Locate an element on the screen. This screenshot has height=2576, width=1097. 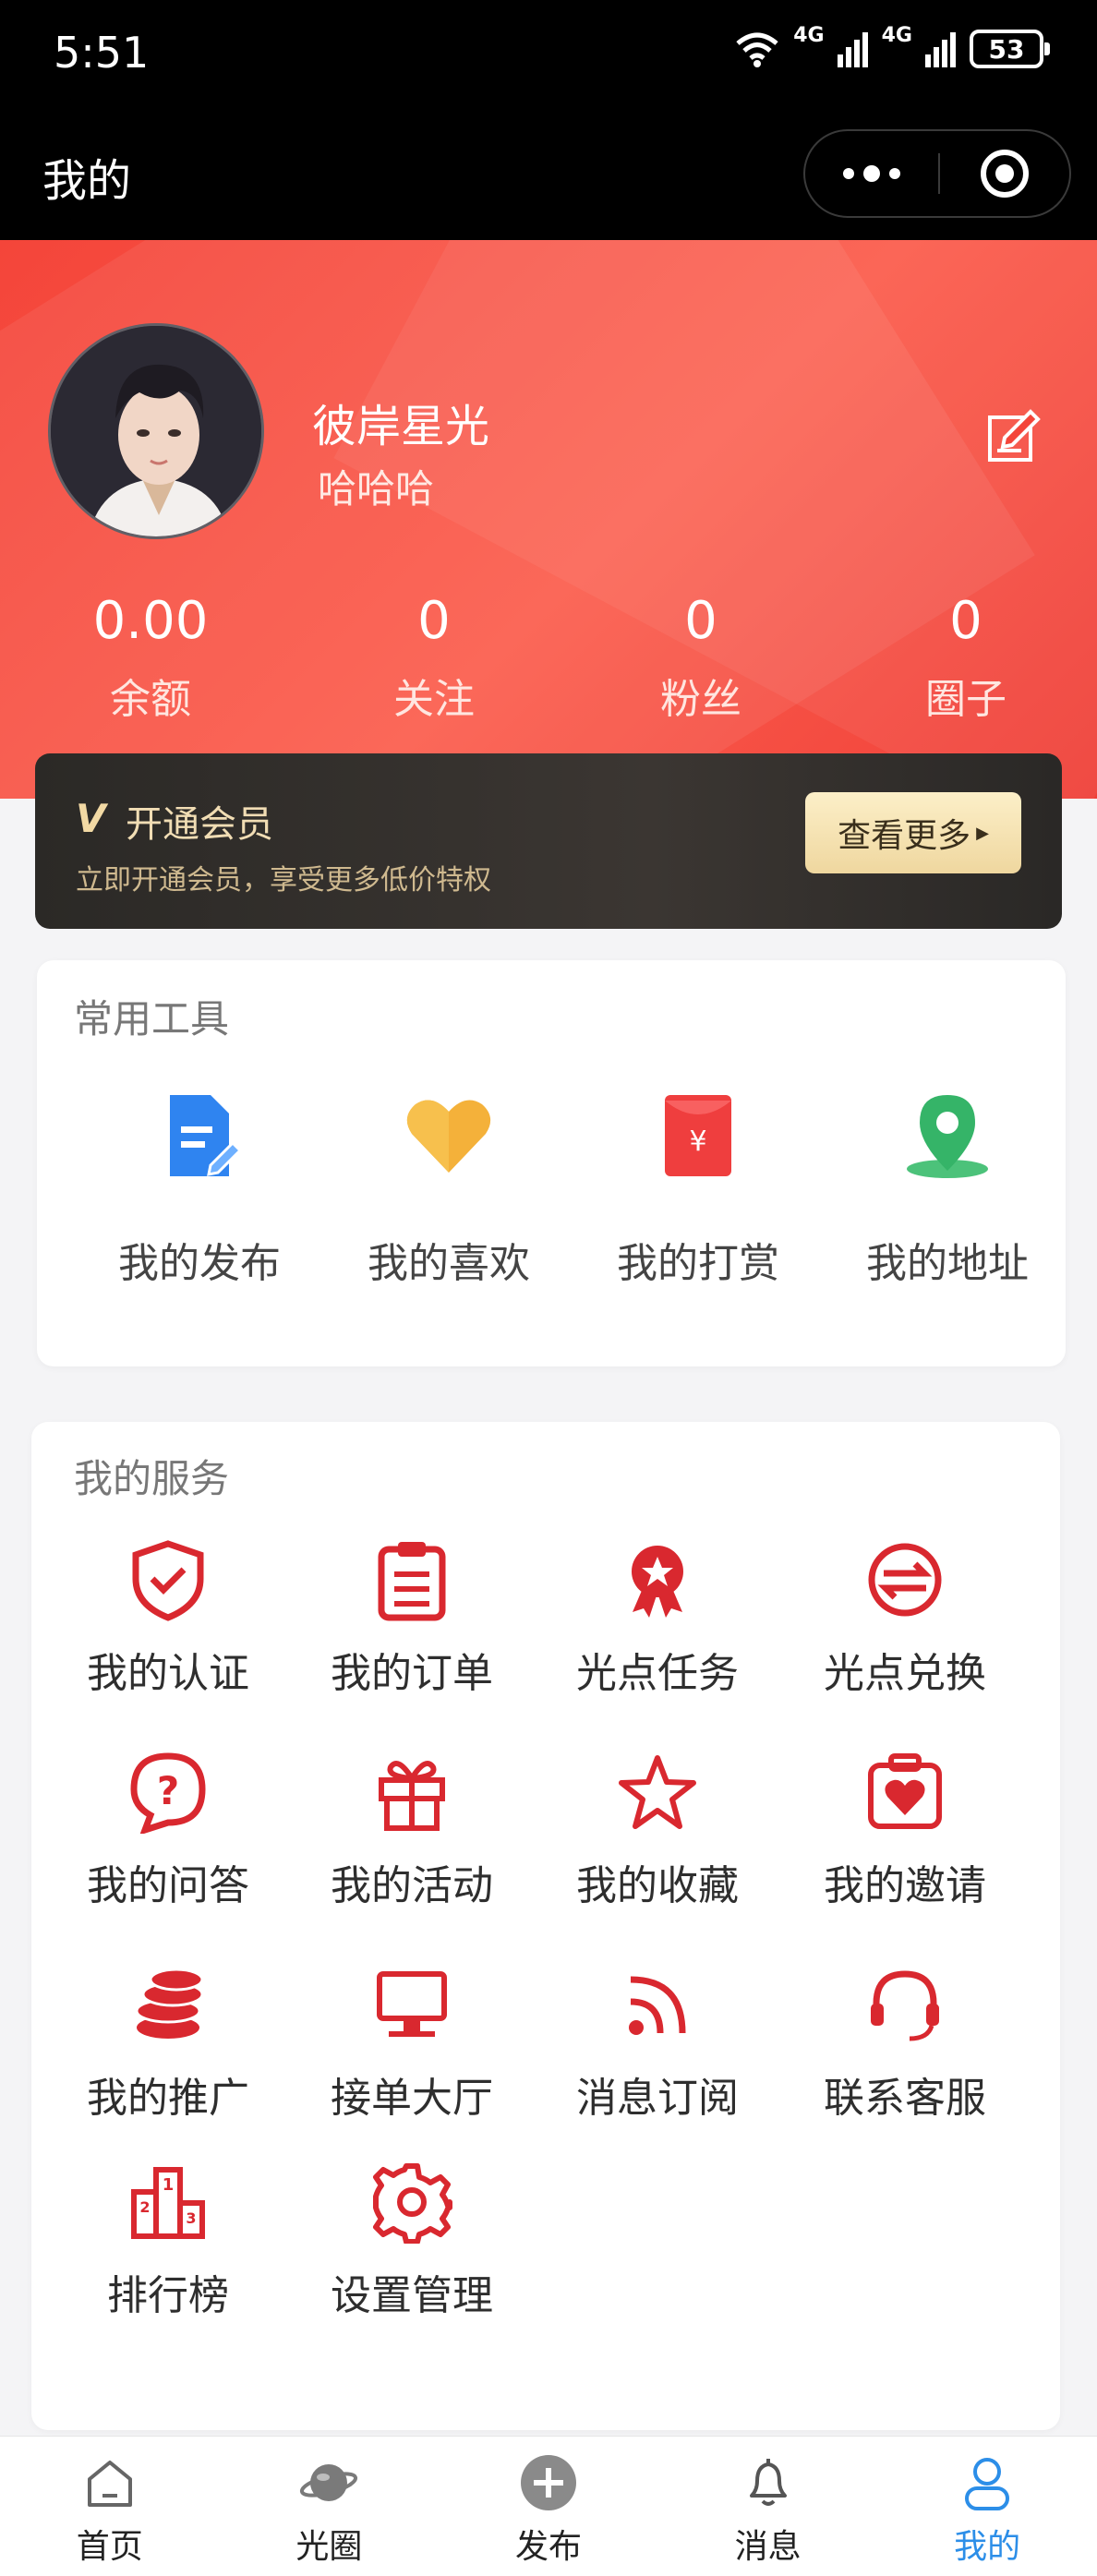
question-bubble-icon: ? is located at coordinates (168, 1794).